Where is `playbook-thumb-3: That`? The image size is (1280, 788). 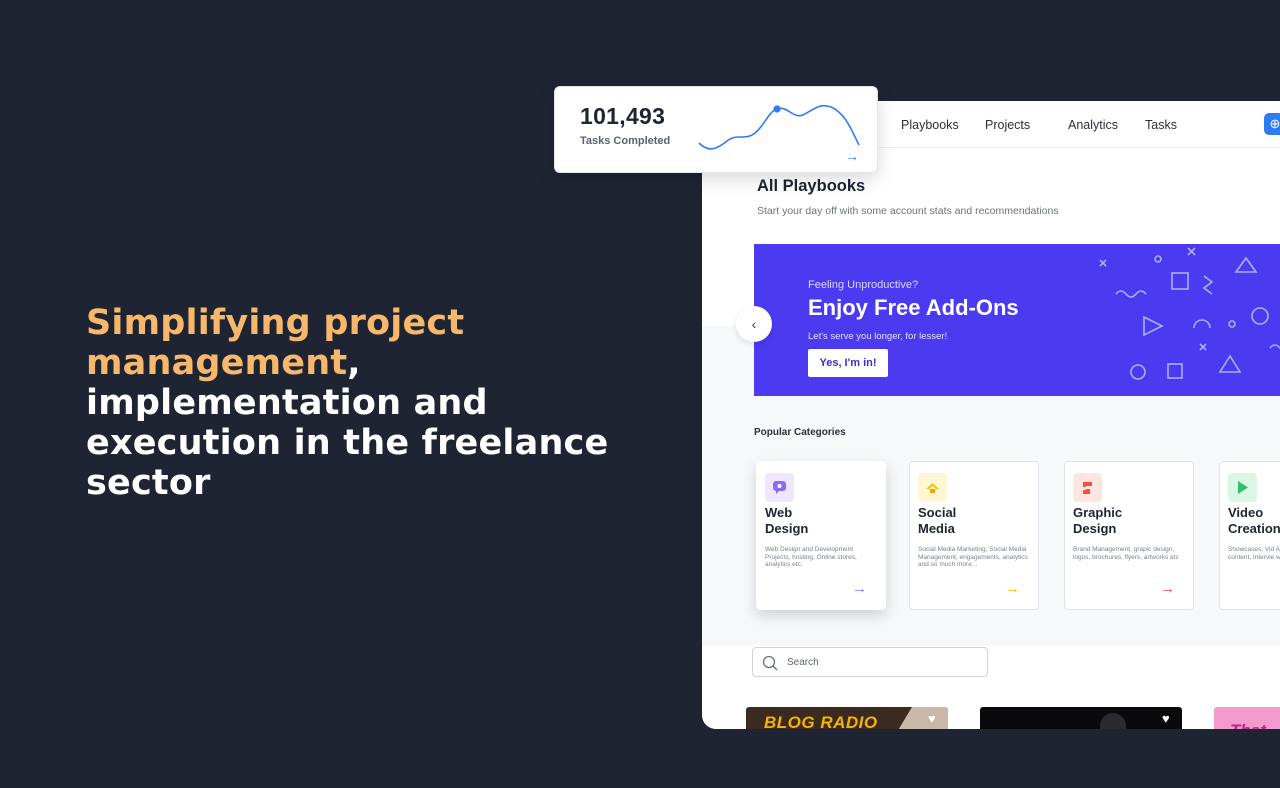
playbook-thumb-3: That is located at coordinates (1247, 718).